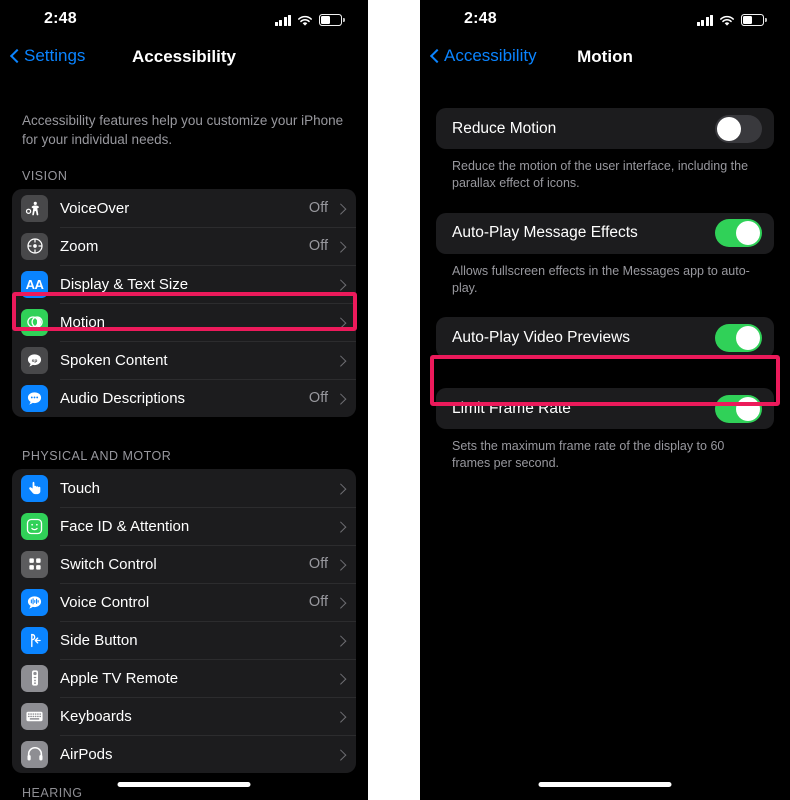 The height and width of the screenshot is (800, 790). Describe the element at coordinates (545, 232) in the screenshot. I see `setting-label: Auto-Play Message Effects` at that location.